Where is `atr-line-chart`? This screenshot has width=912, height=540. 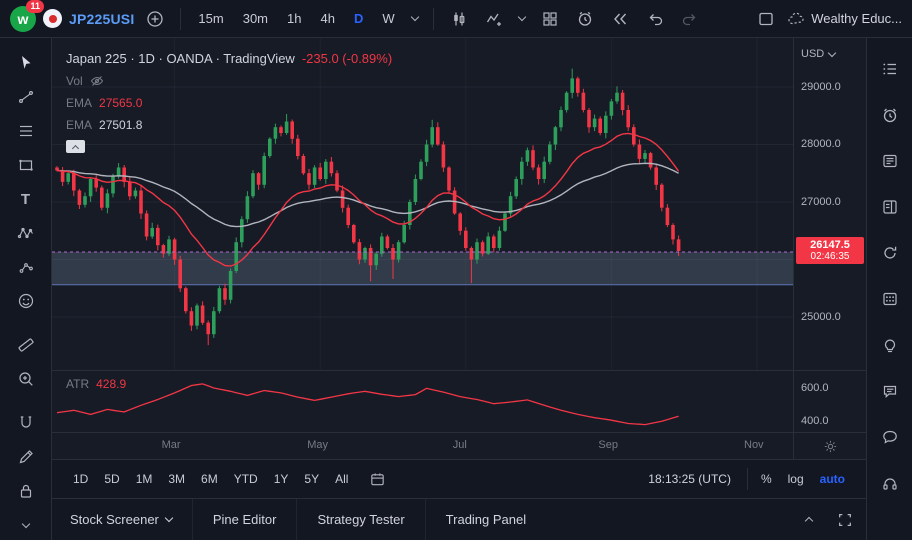
atr-line-chart is located at coordinates (422, 401).